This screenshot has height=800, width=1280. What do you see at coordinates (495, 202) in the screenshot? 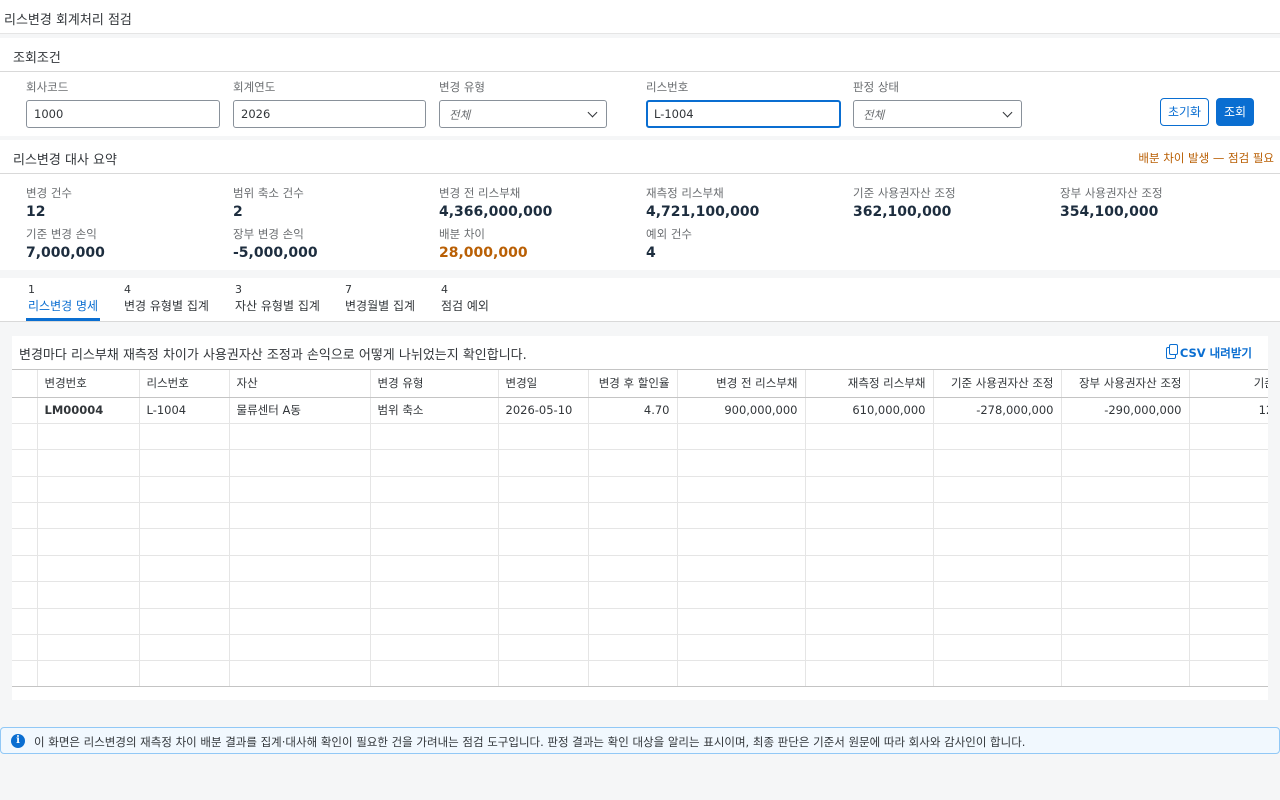
I see `kpi-liability-before: 변경 전 리스부채 4,366,000,000` at bounding box center [495, 202].